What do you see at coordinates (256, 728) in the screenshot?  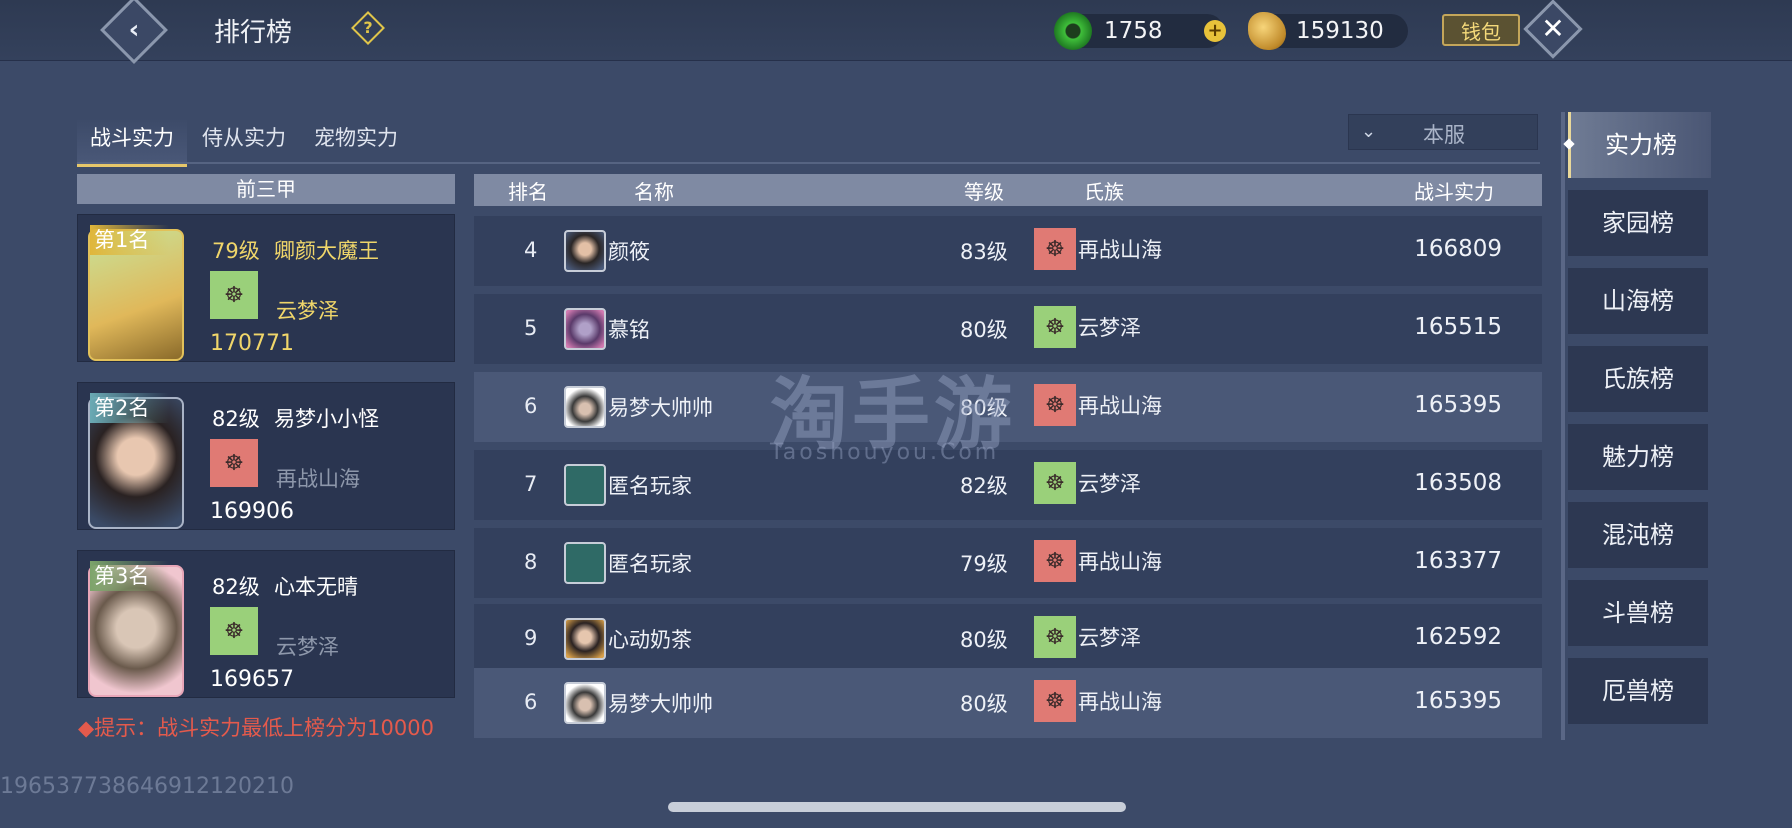 I see `min-score-hint: ◆提示：战斗实力最低上榜分为10000` at bounding box center [256, 728].